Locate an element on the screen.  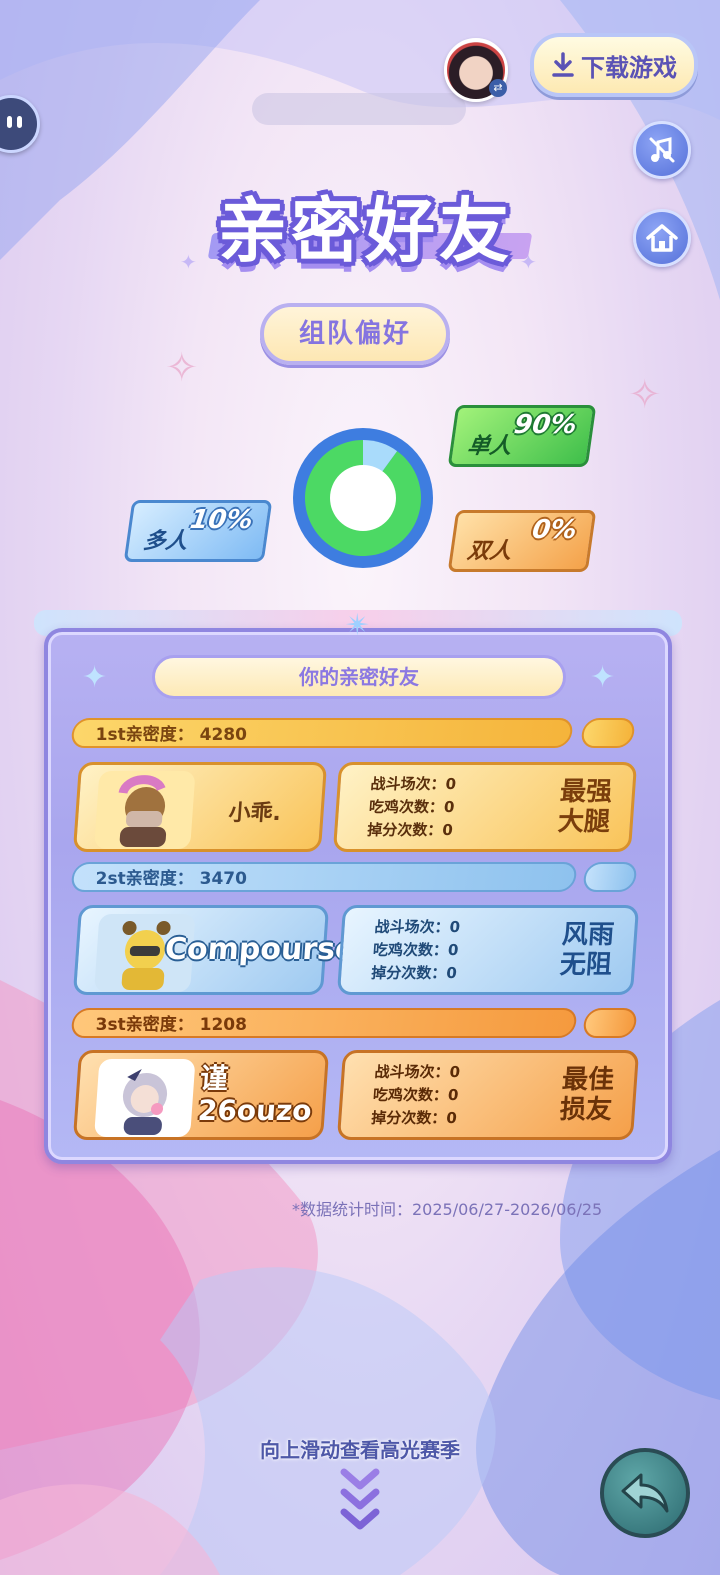
donut-hole is located at coordinates (363, 498).